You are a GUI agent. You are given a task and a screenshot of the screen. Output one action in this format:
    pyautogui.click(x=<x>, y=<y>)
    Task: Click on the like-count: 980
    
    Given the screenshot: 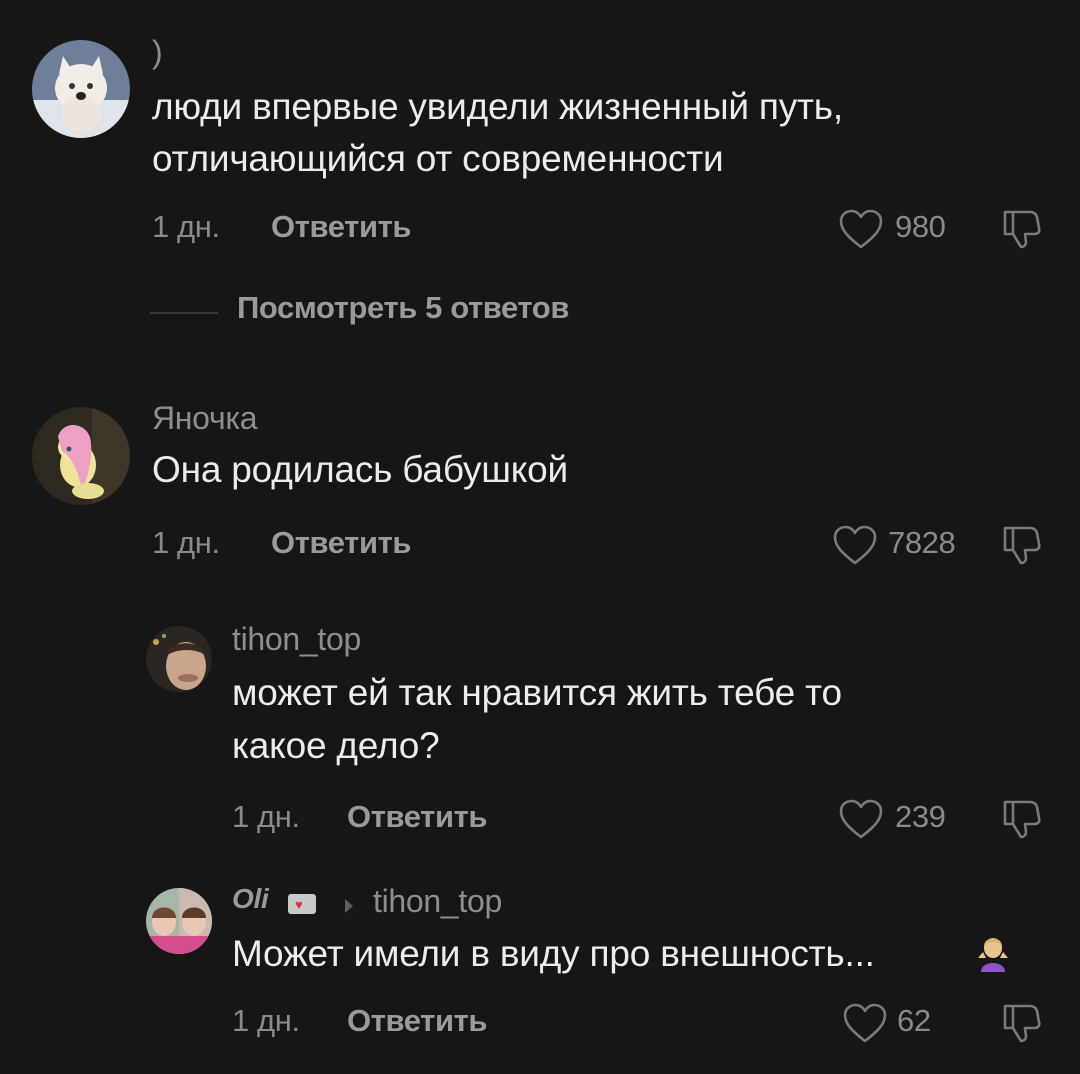 What is the action you would take?
    pyautogui.click(x=920, y=226)
    